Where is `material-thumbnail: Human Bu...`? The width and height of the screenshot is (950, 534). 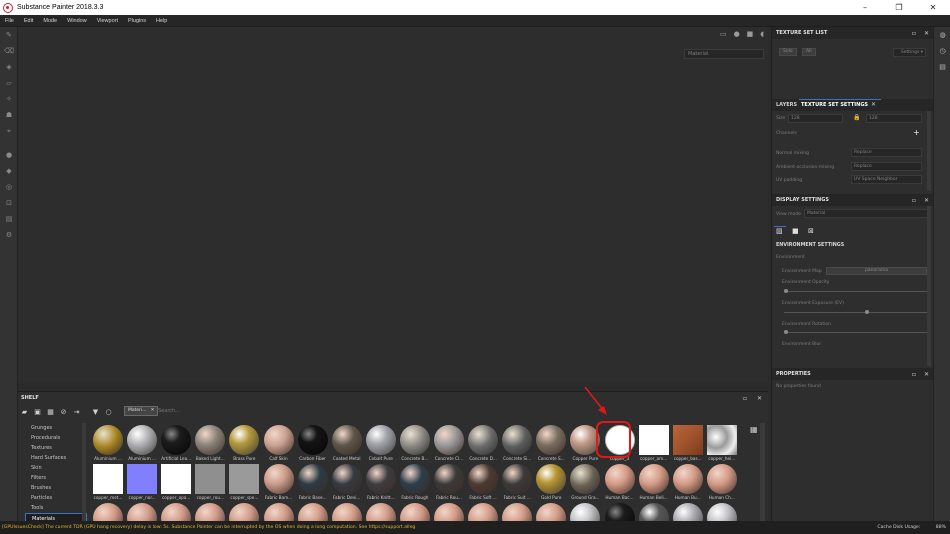
material-thumbnail: Human Bu... is located at coordinates (688, 483).